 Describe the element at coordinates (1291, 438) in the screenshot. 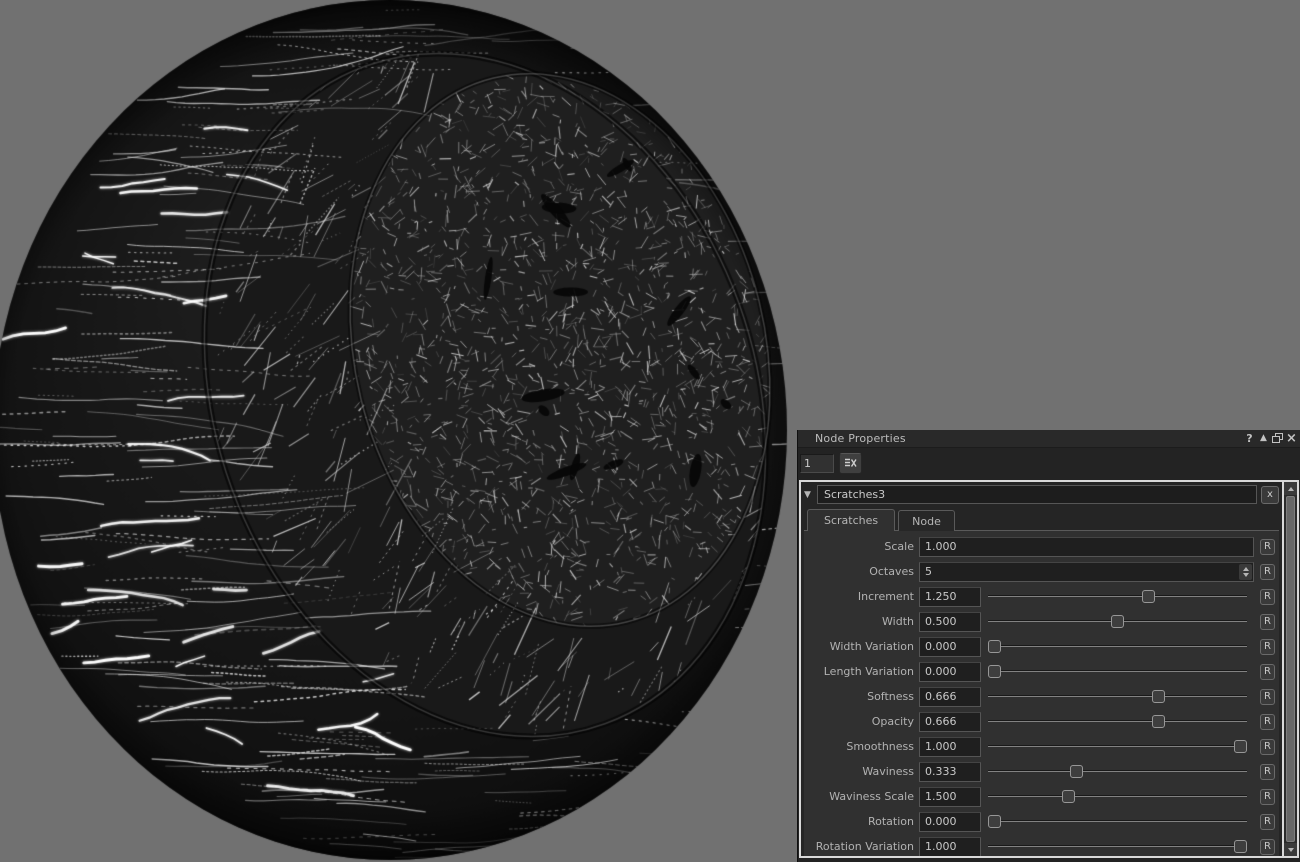

I see `close-icon: ×` at that location.